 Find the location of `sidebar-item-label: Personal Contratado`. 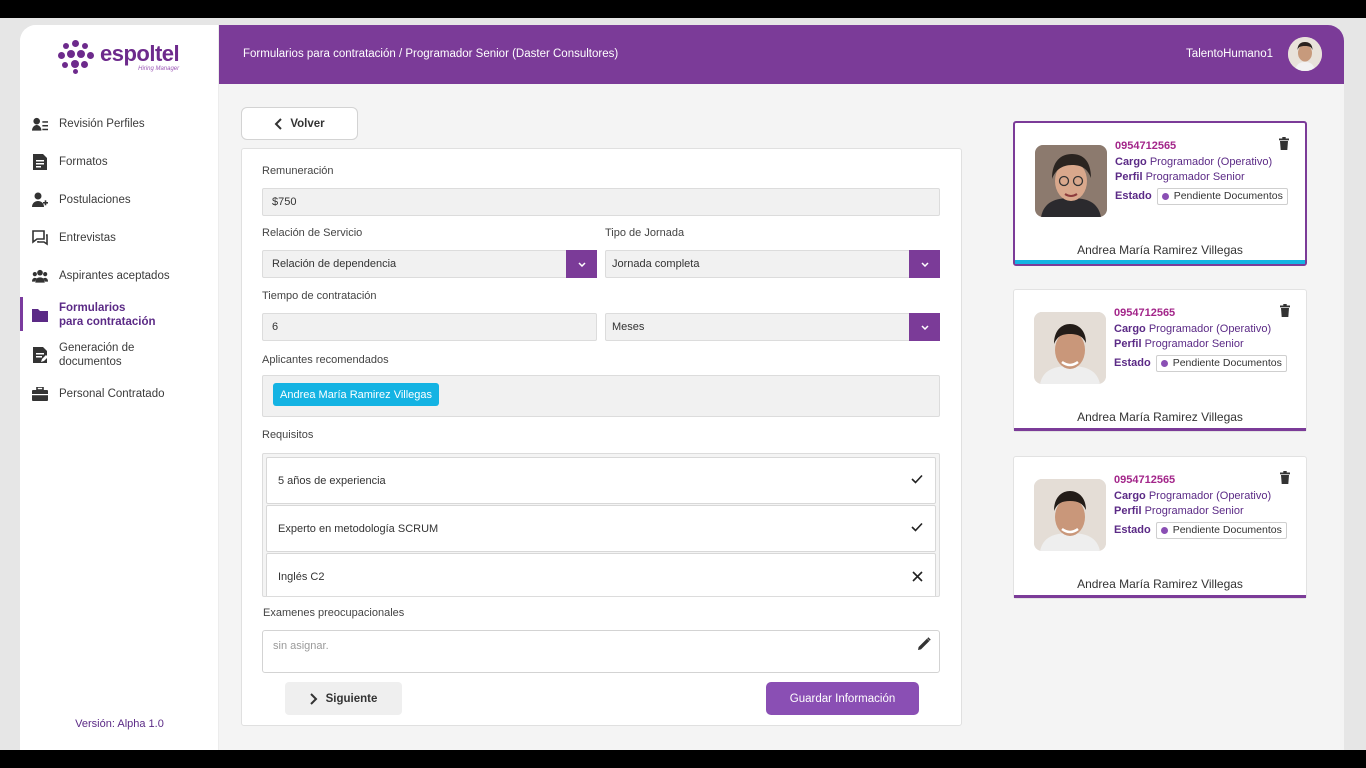

sidebar-item-label: Personal Contratado is located at coordinates (112, 394).